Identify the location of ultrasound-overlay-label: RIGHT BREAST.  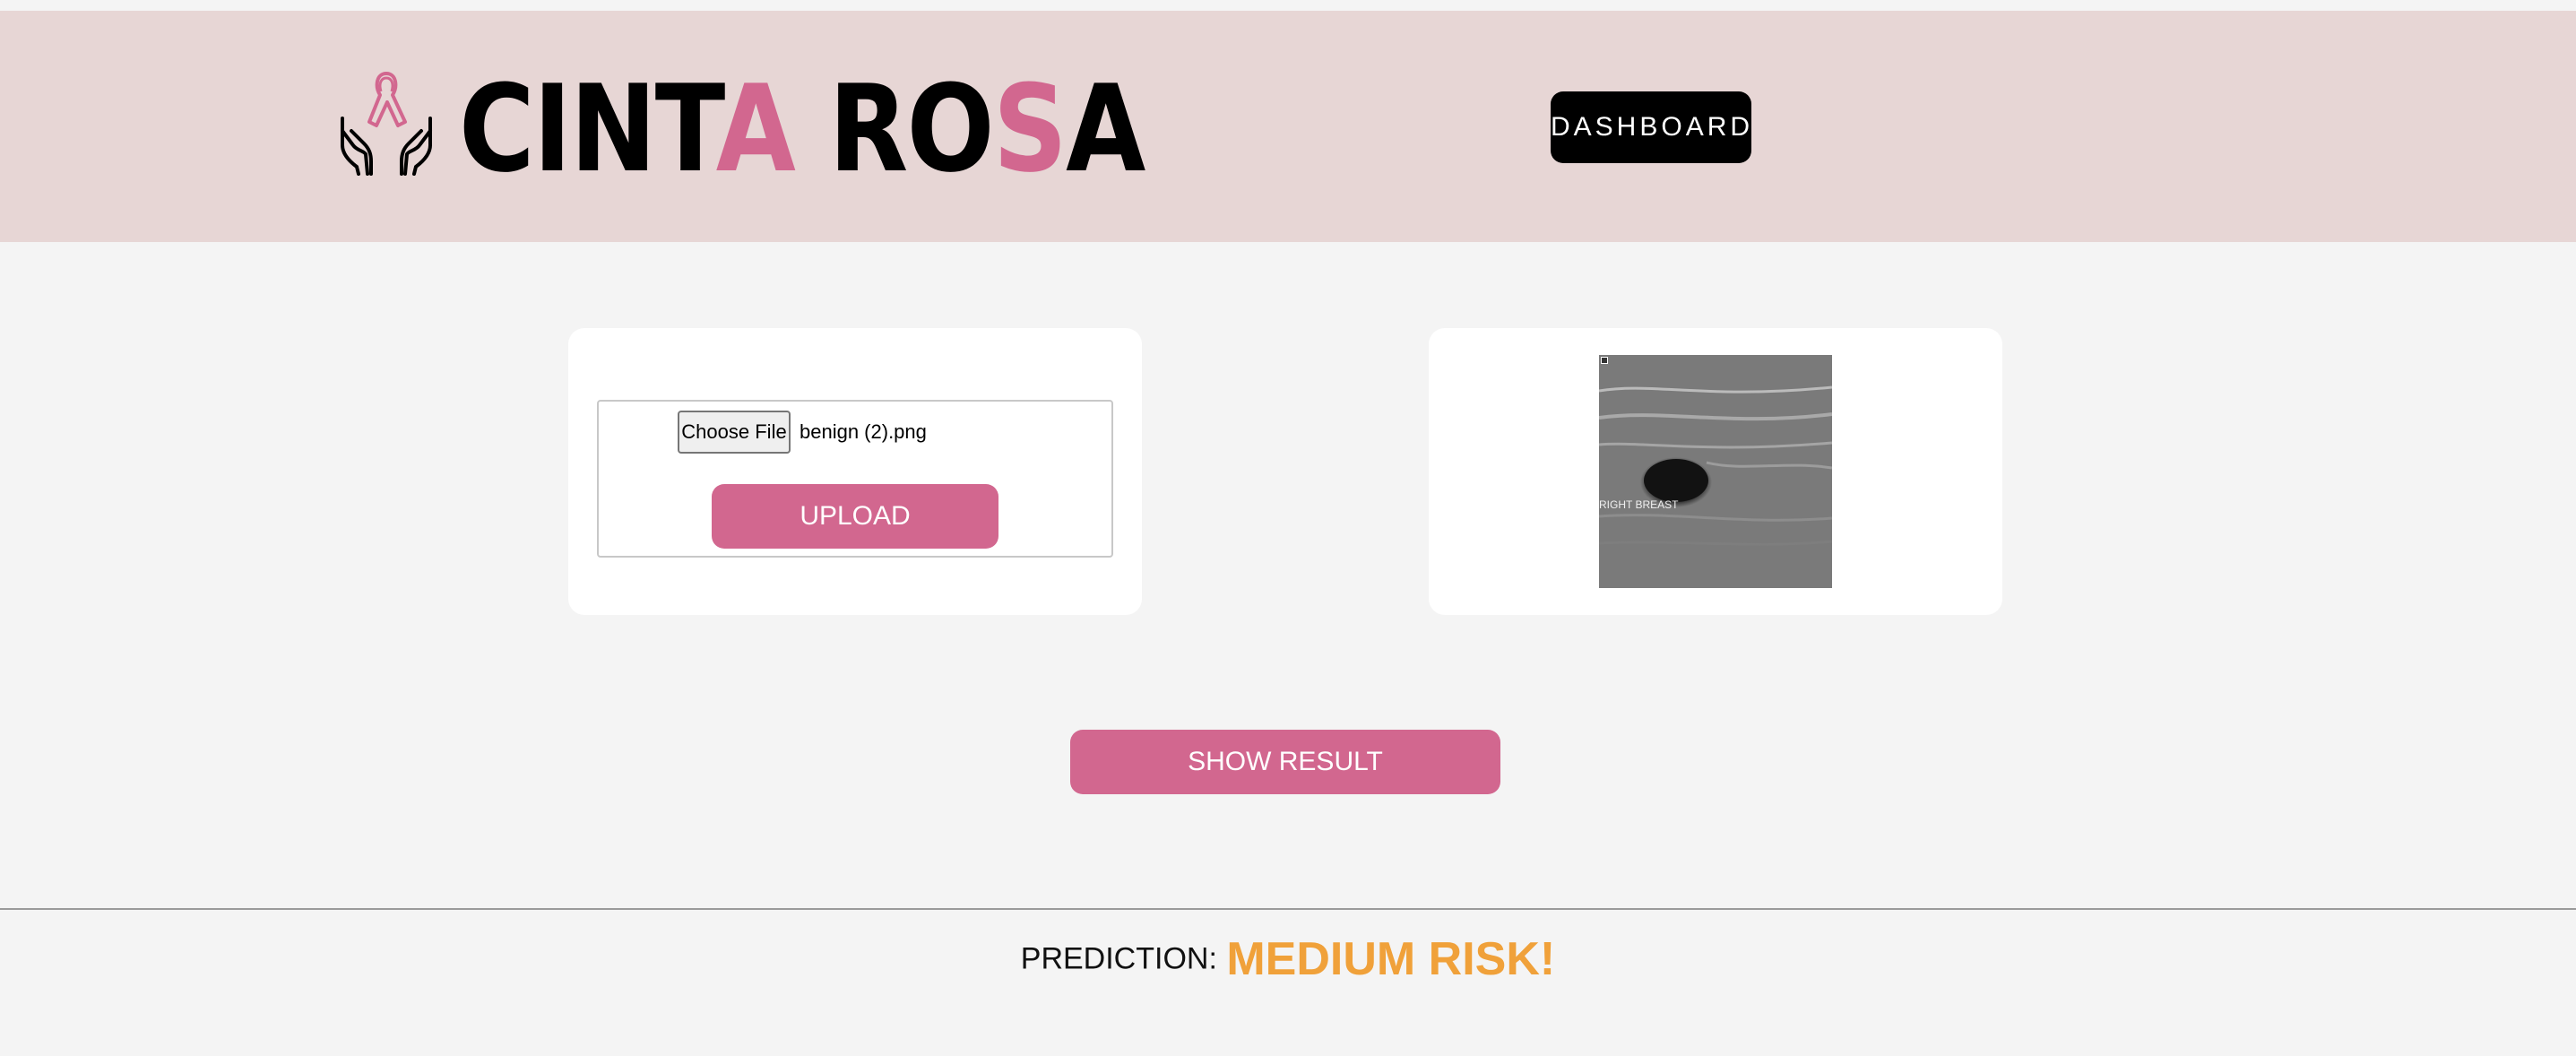
(1639, 504).